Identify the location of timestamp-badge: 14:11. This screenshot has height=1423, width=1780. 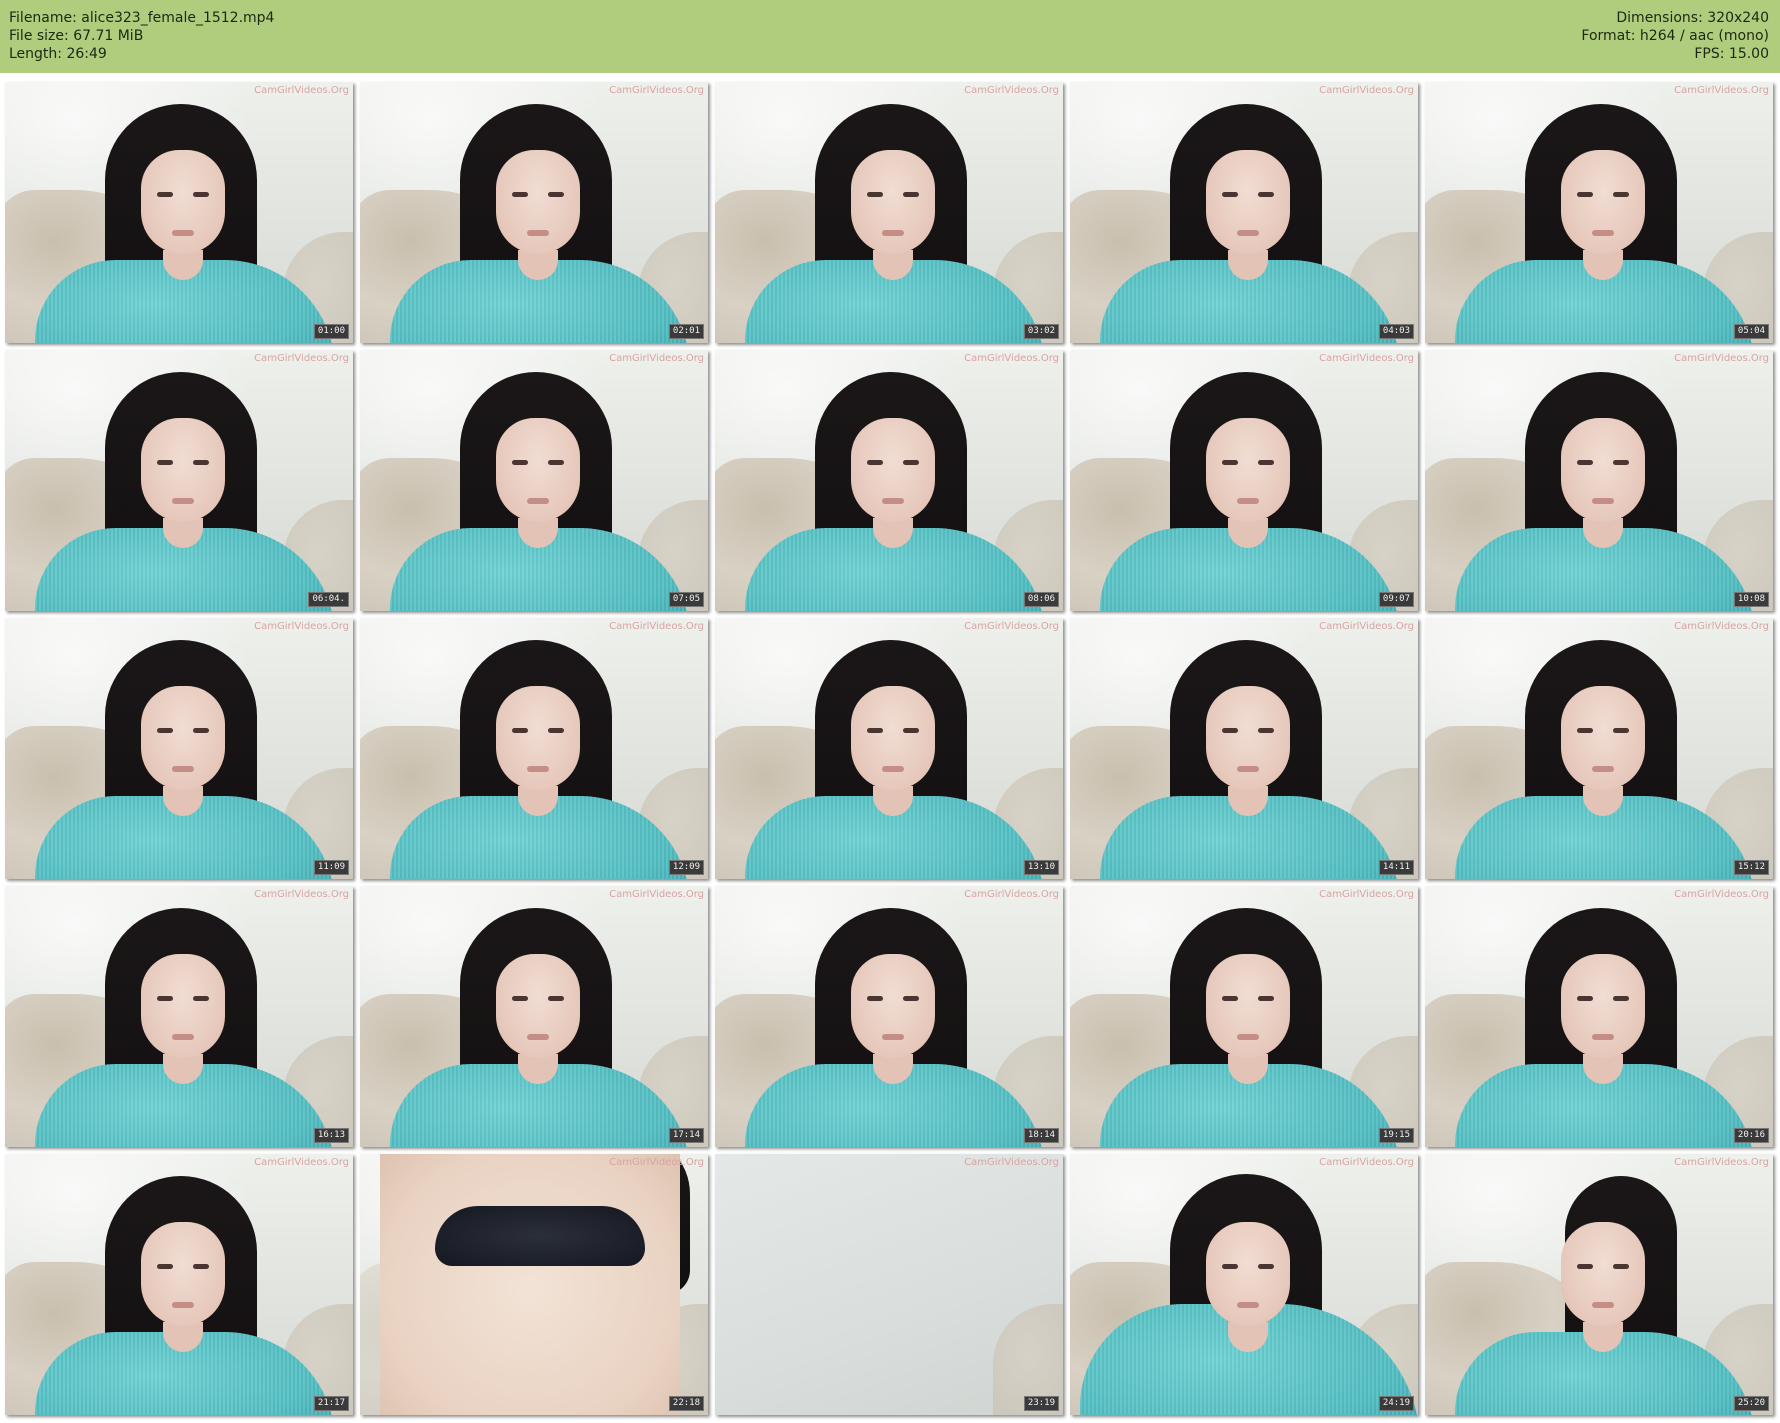
(1396, 867).